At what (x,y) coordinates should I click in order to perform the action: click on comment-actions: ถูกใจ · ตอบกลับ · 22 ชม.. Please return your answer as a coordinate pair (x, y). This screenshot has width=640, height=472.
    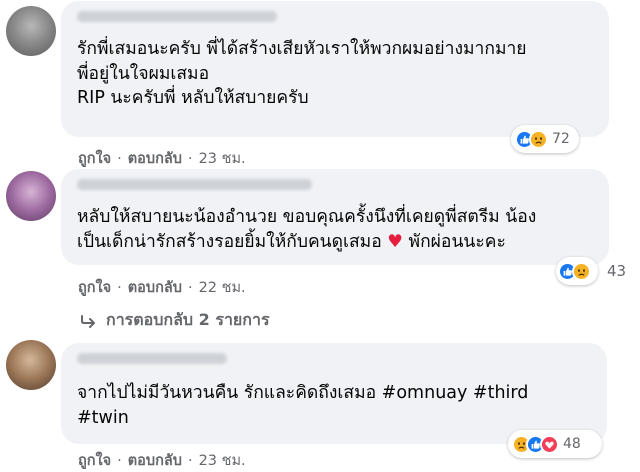
    Looking at the image, I should click on (162, 287).